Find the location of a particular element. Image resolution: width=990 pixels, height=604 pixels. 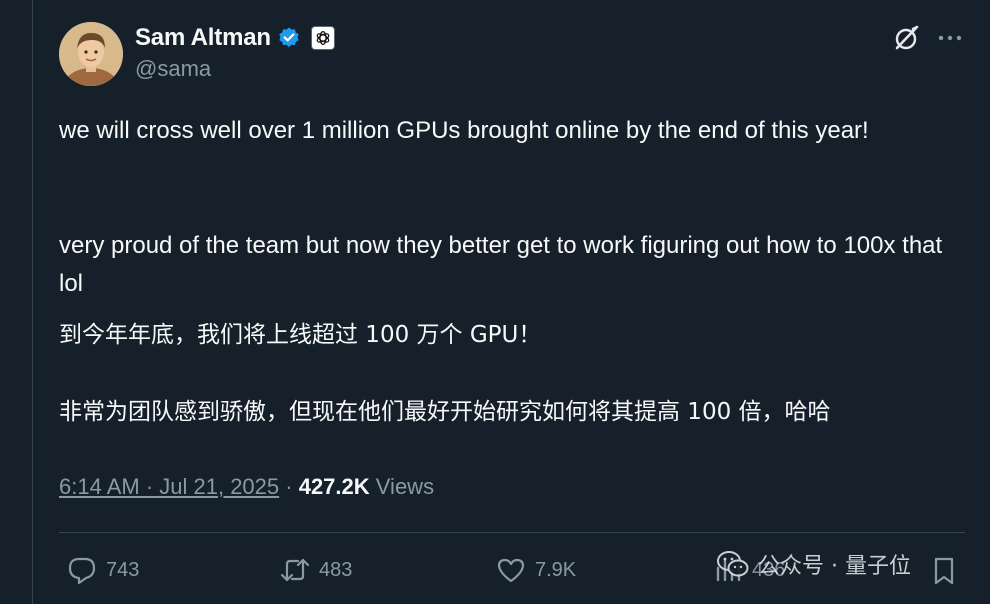

author-display-name: Sam Altman is located at coordinates (203, 38).